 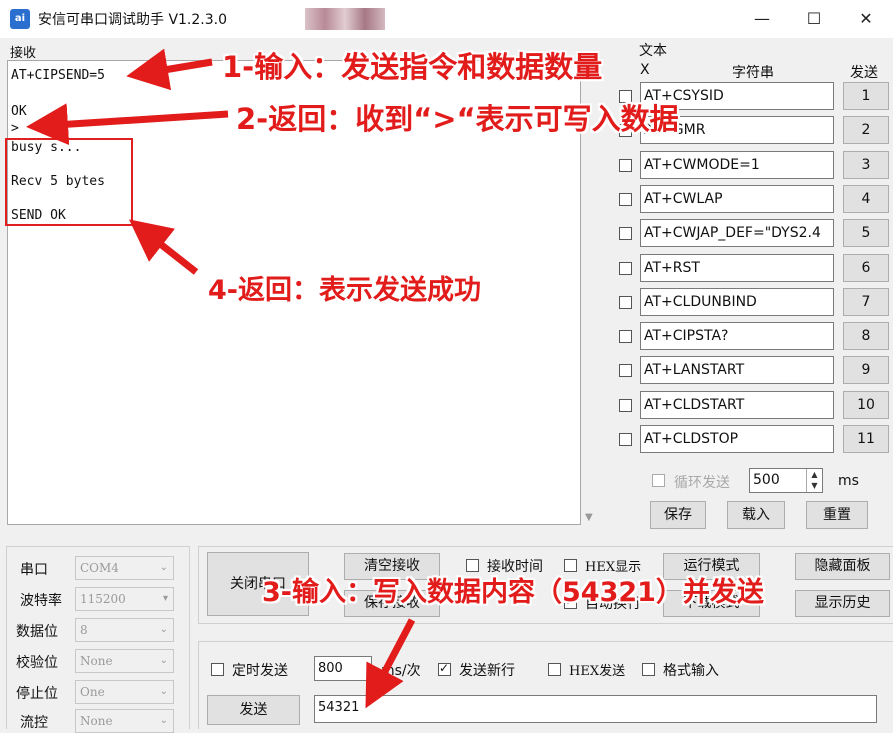 What do you see at coordinates (756, 515) in the screenshot?
I see `load-button: 载入` at bounding box center [756, 515].